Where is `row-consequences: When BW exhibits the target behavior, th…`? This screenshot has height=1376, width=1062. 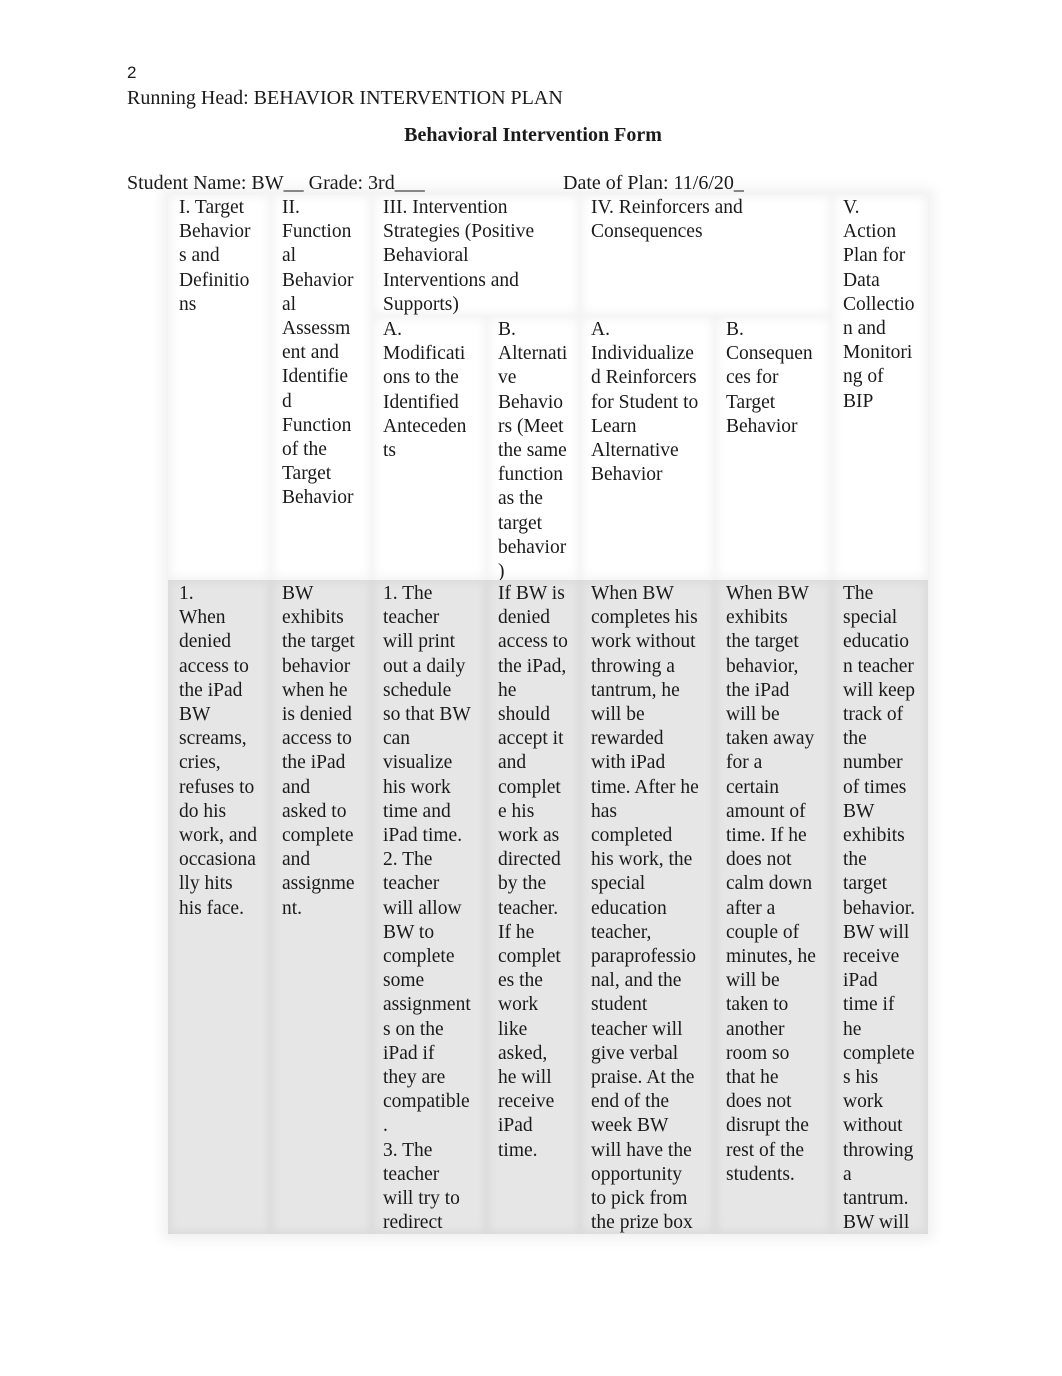
row-consequences: When BW exhibits the target behavior, th… is located at coordinates (773, 907).